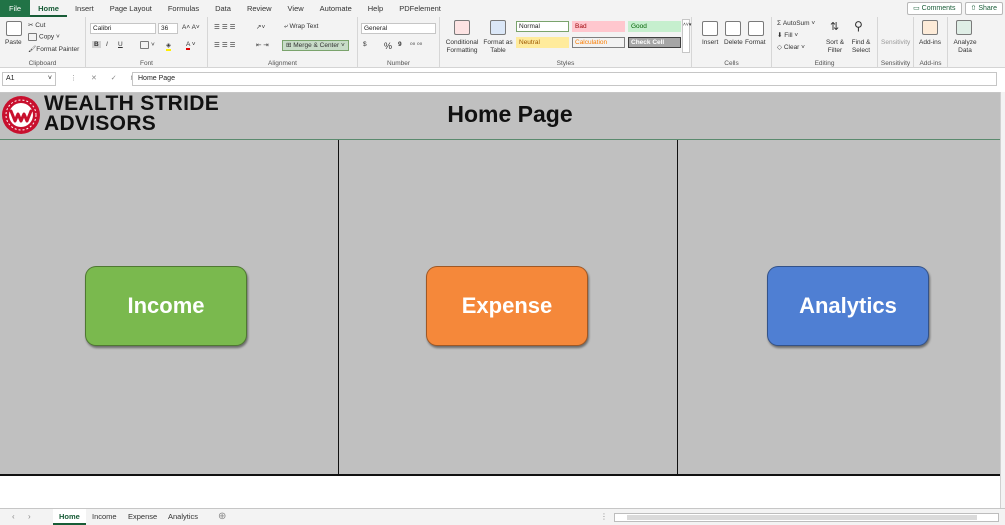  I want to click on borders-button: ˅, so click(147, 45).